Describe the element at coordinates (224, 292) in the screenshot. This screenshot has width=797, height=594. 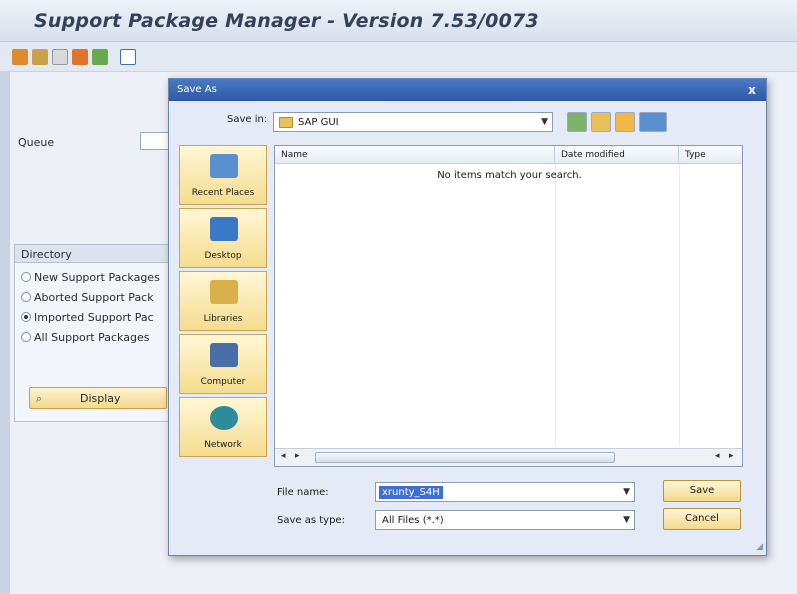
I see `libraries-icon` at that location.